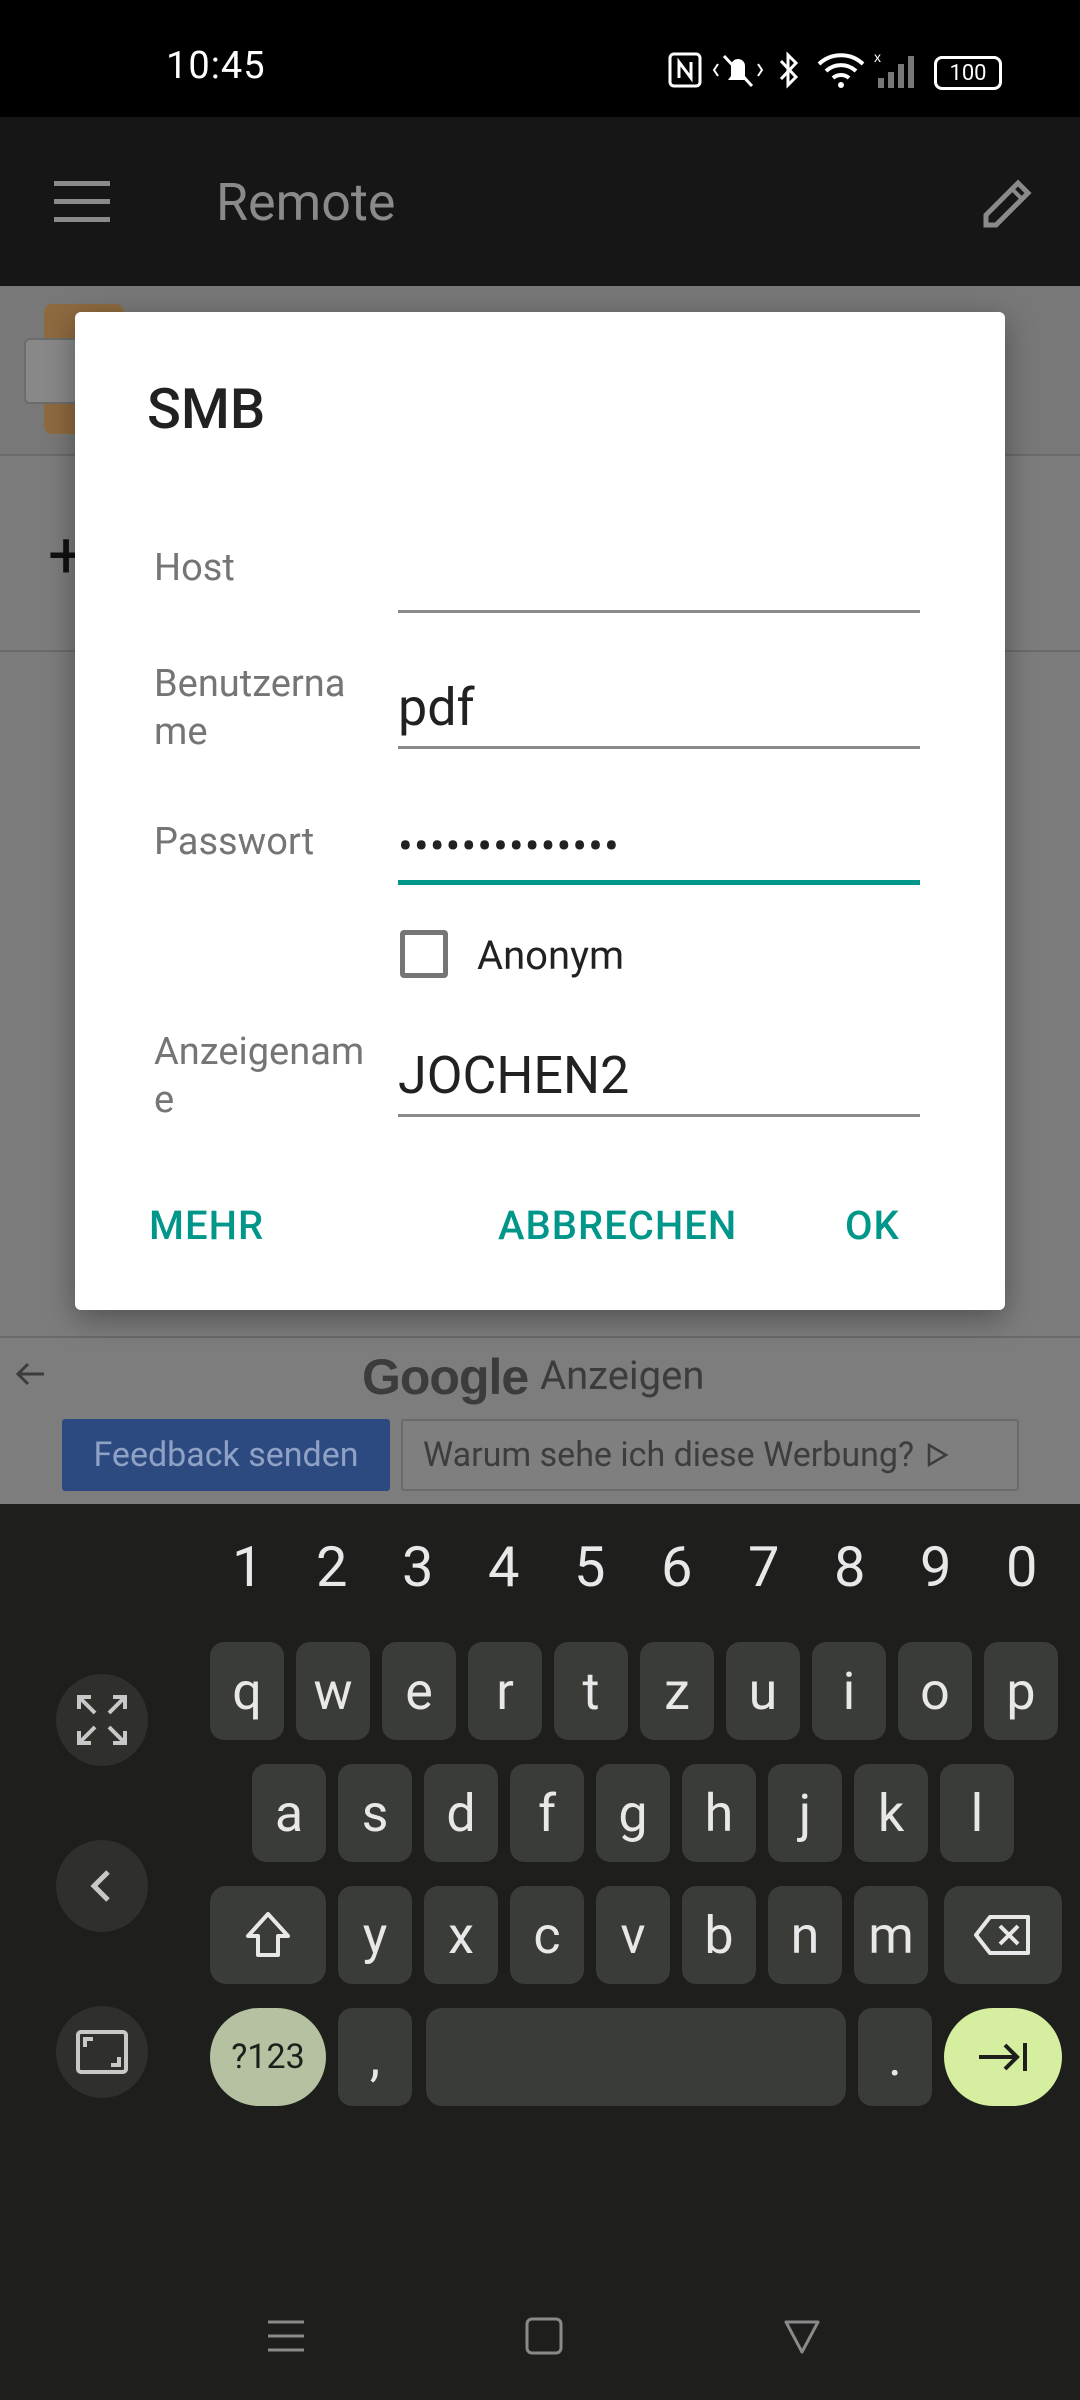 The height and width of the screenshot is (2400, 1080). What do you see at coordinates (841, 70) in the screenshot?
I see `wifi-icon` at bounding box center [841, 70].